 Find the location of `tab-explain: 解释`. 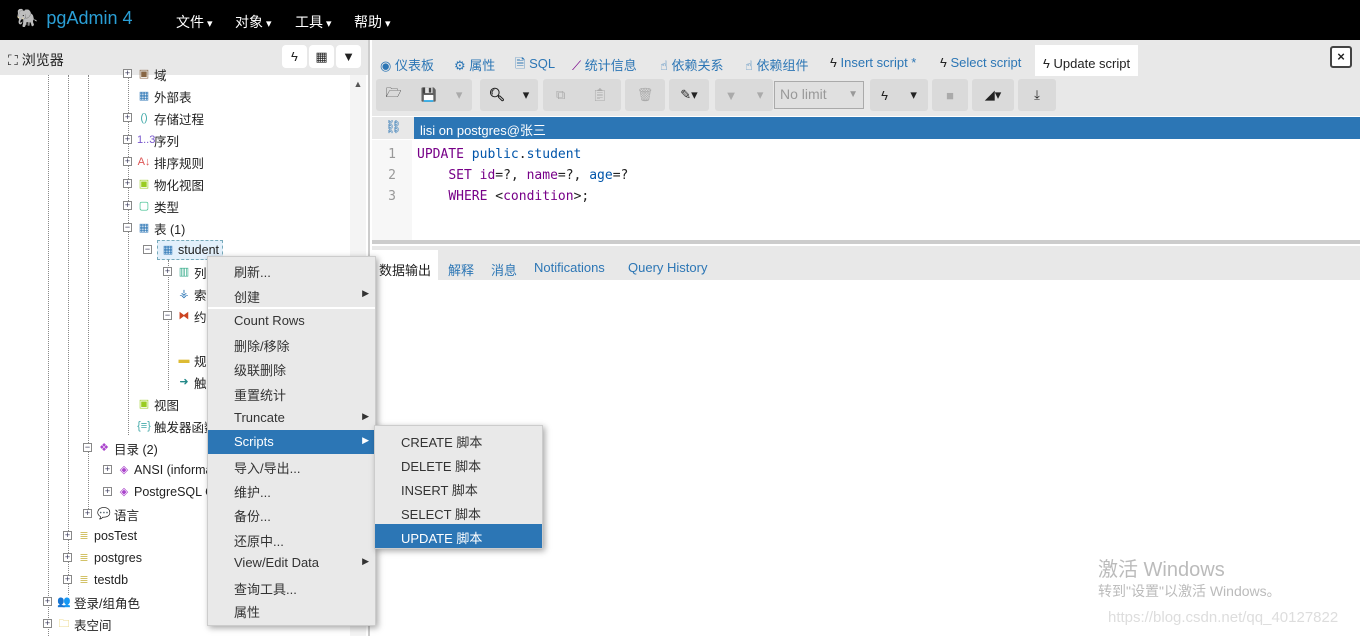

tab-explain: 解释 is located at coordinates (461, 269).